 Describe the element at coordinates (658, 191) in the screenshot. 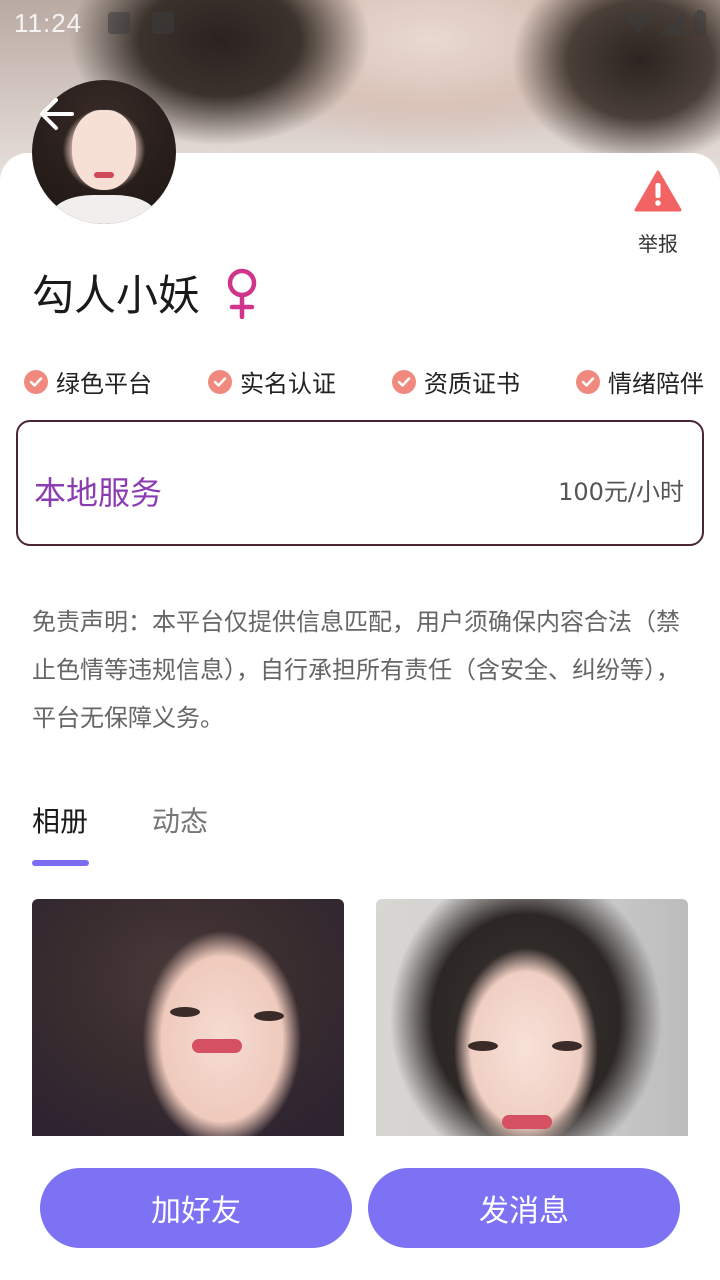

I see `warning-icon` at that location.